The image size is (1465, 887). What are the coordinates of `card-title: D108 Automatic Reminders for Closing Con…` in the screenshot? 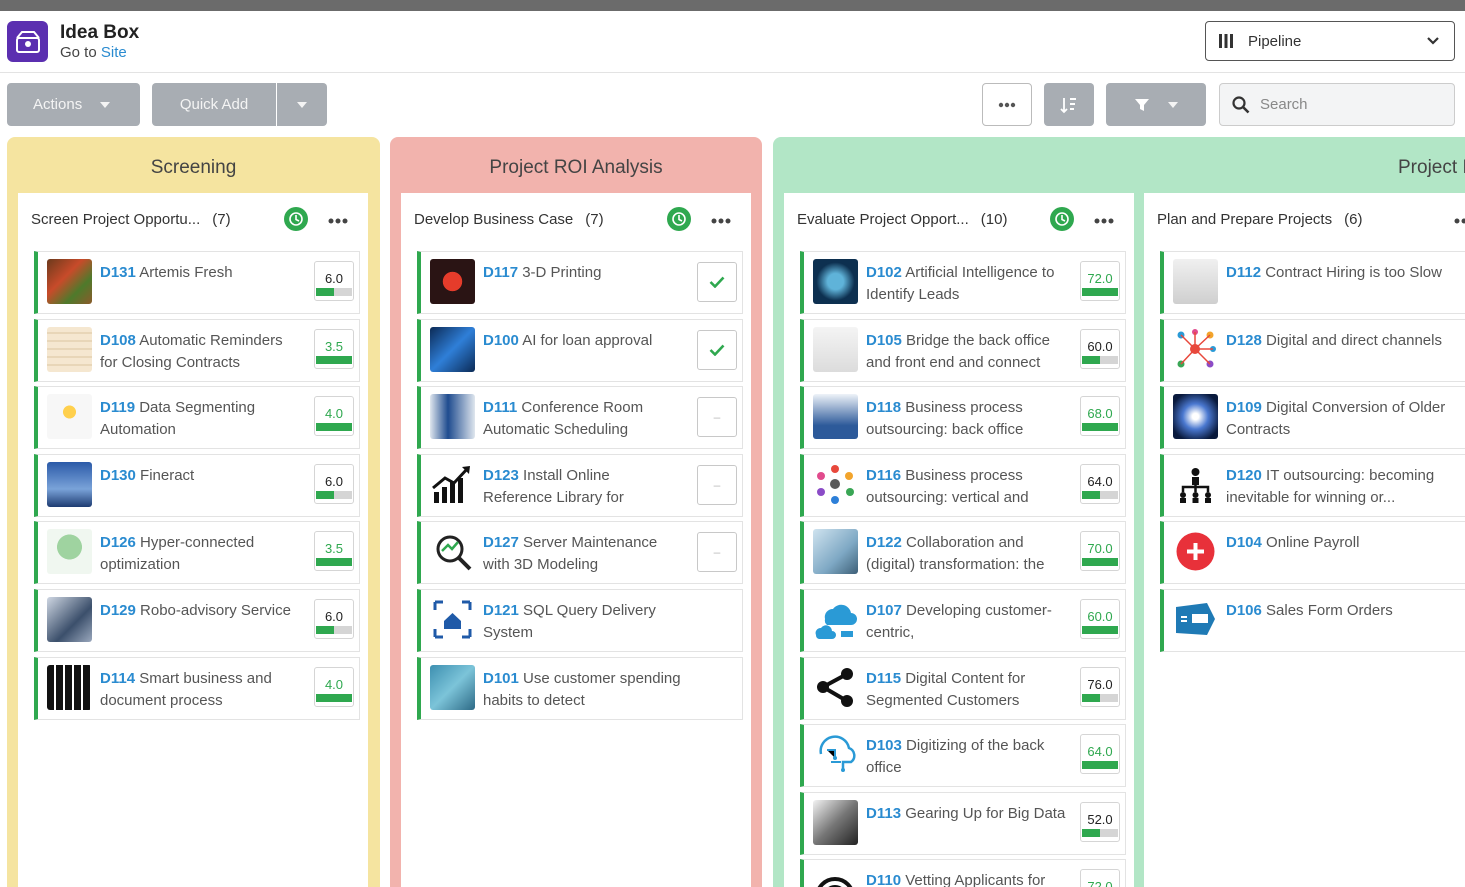 It's located at (200, 352).